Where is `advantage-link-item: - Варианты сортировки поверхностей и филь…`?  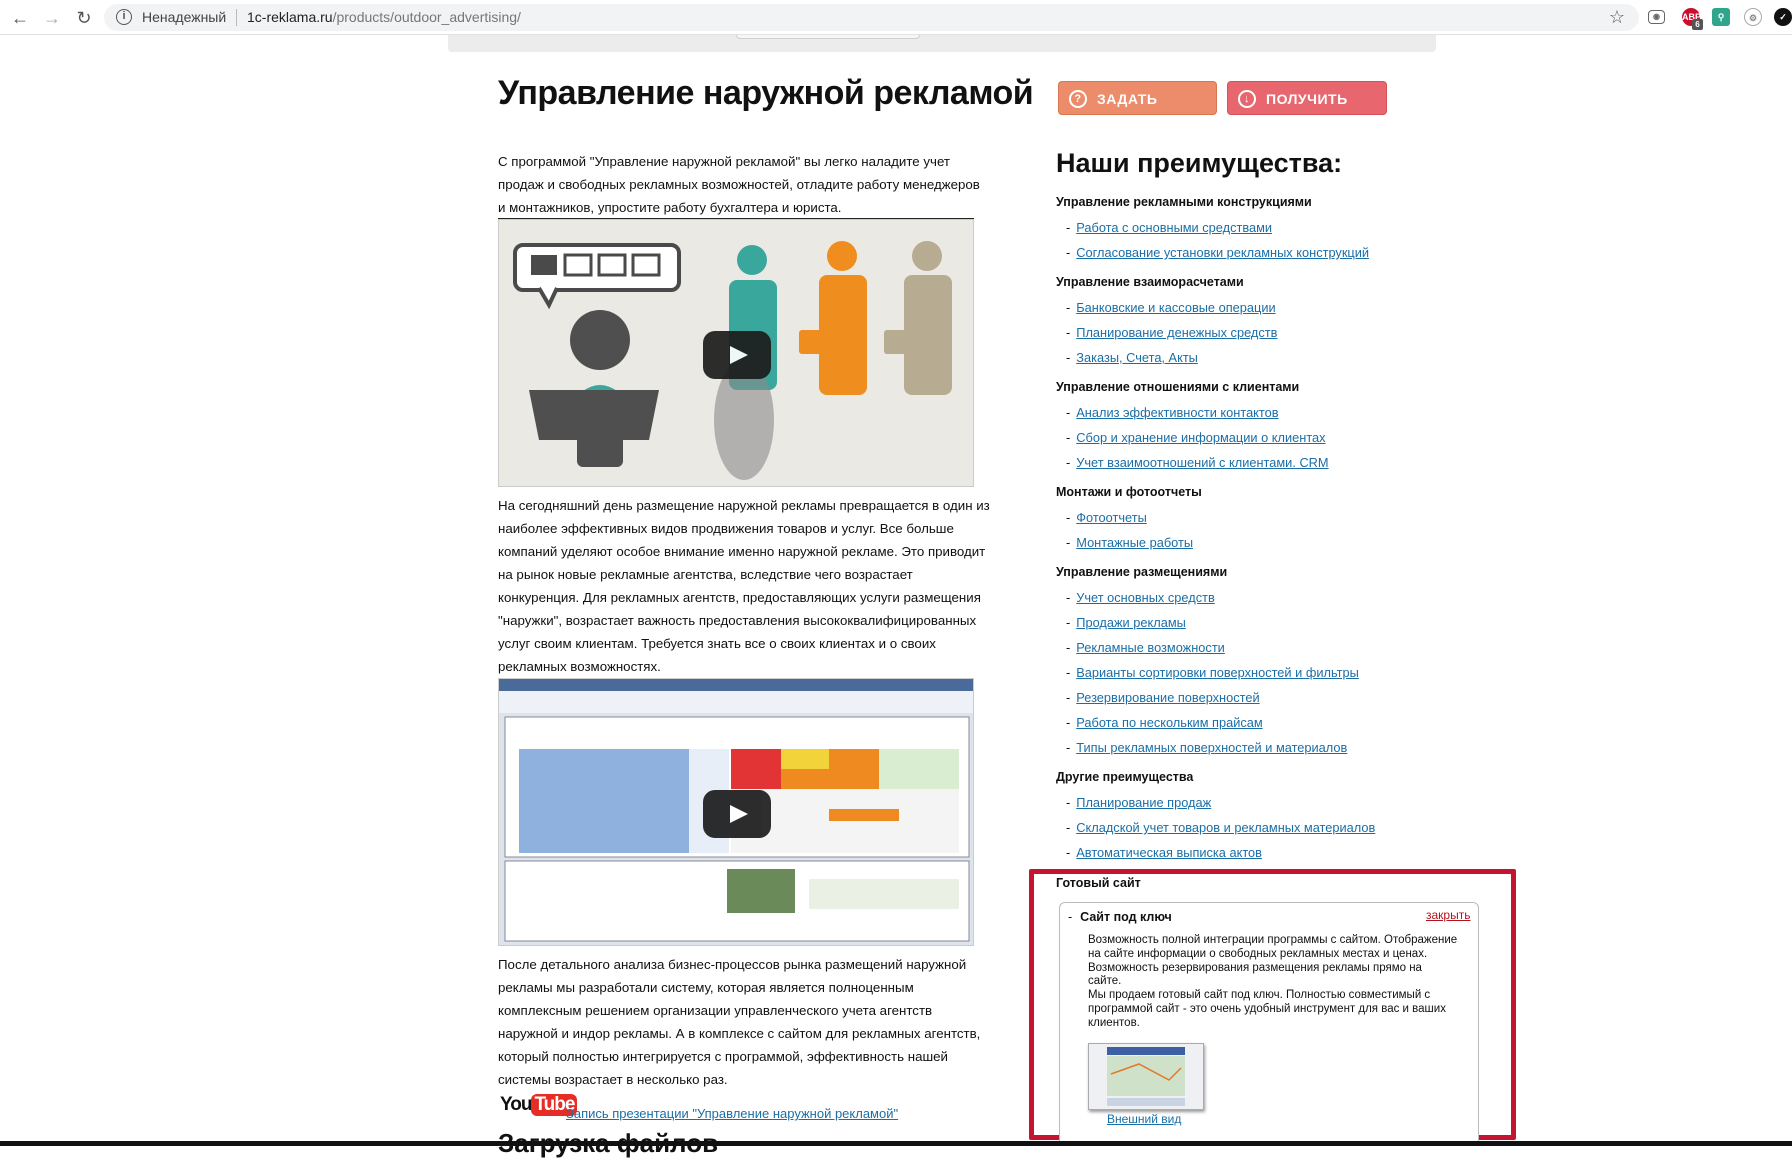
advantage-link-item: - Варианты сортировки поверхностей и филь… is located at coordinates (1212, 672).